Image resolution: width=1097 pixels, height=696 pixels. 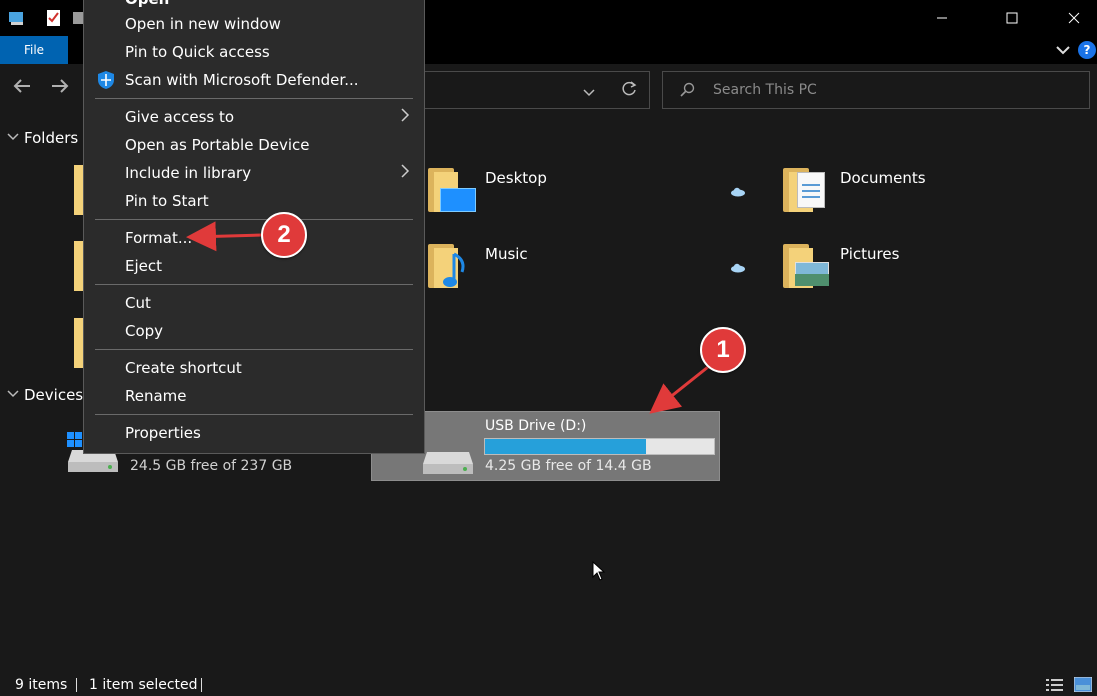 What do you see at coordinates (41, 685) in the screenshot?
I see `status-item-count: 9 items` at bounding box center [41, 685].